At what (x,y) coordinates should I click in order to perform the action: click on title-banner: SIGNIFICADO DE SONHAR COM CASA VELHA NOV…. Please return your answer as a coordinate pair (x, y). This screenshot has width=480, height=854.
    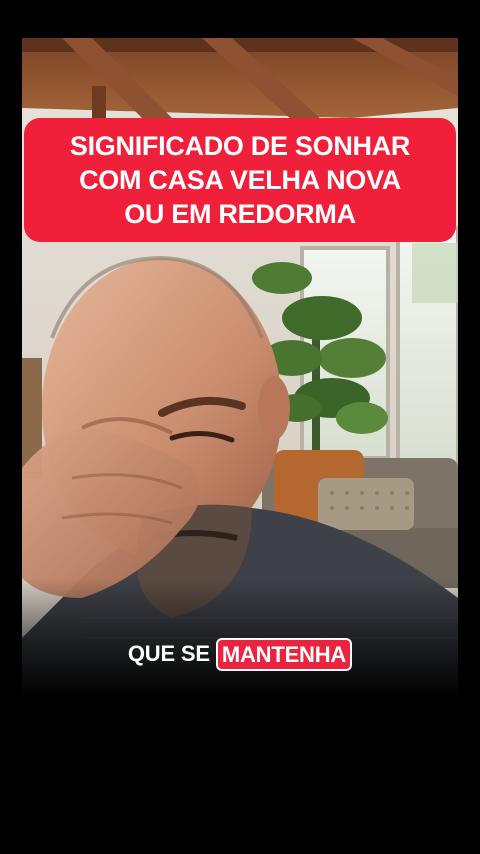
    Looking at the image, I should click on (240, 180).